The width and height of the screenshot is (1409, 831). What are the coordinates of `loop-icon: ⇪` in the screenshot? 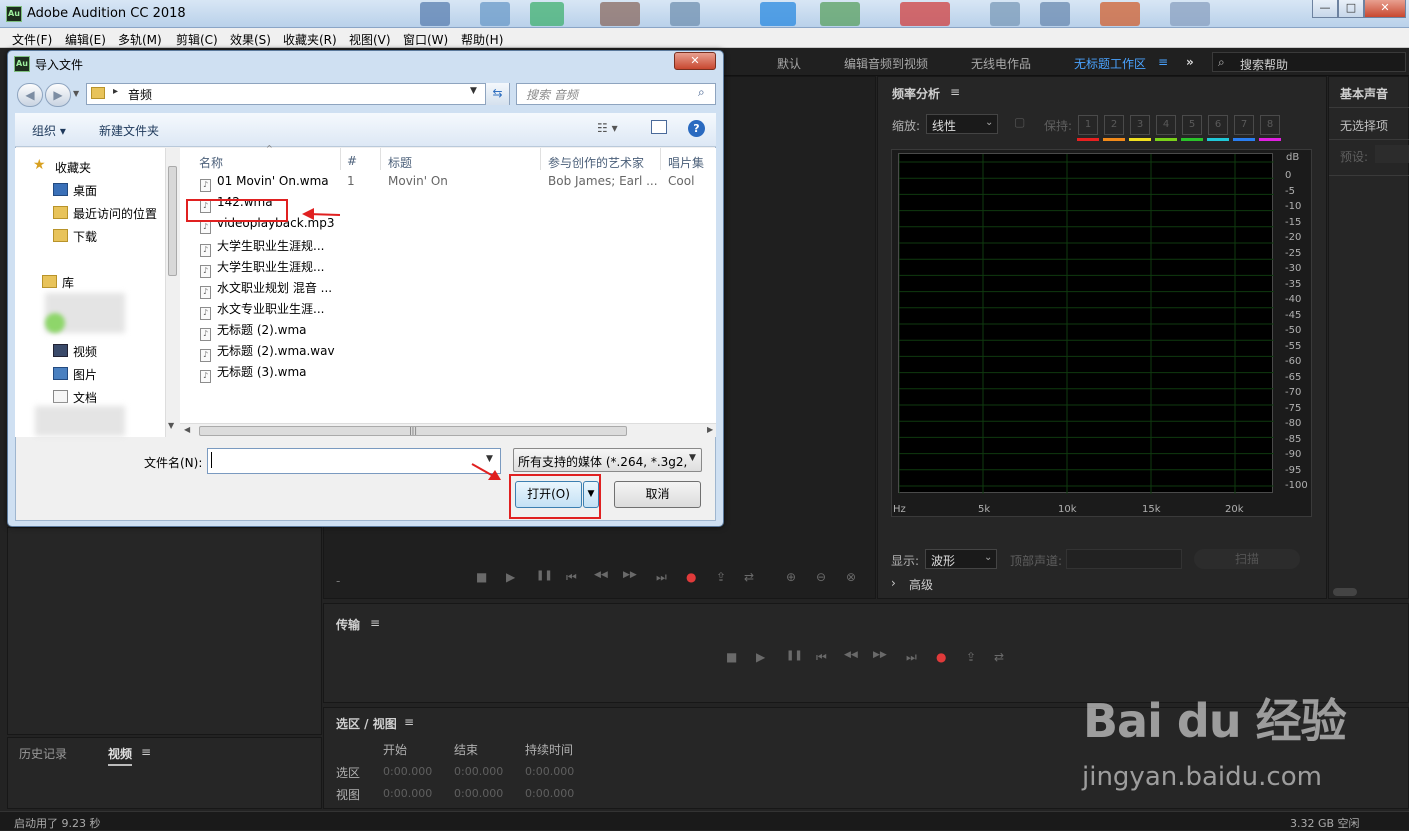 It's located at (971, 657).